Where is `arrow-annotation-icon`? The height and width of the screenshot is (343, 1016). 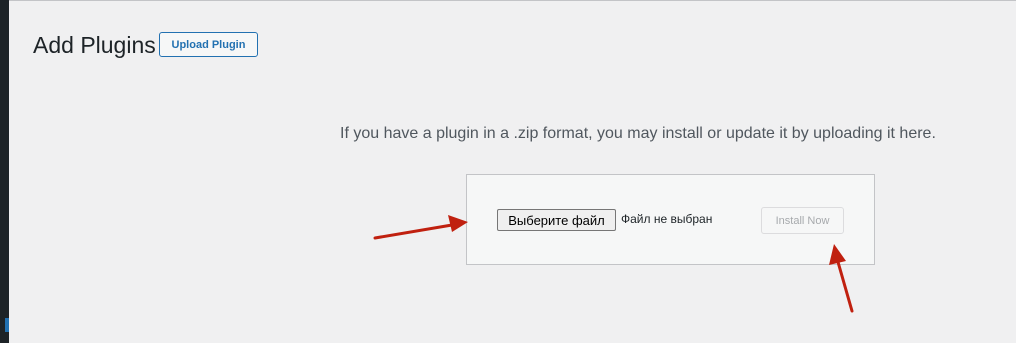
arrow-annotation-icon is located at coordinates (420, 227).